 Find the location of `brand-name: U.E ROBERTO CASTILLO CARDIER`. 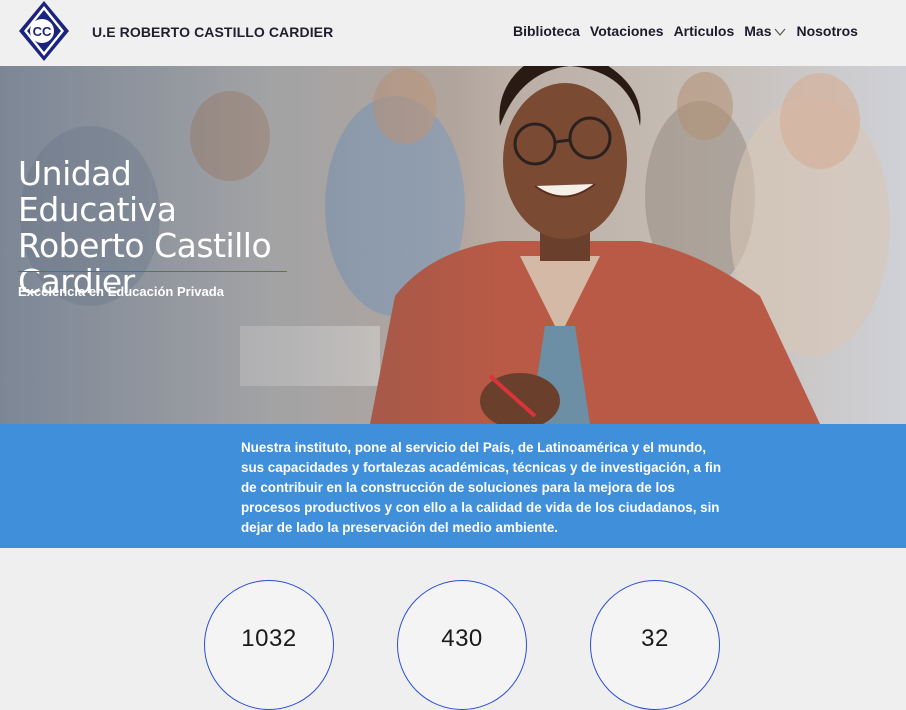

brand-name: U.E ROBERTO CASTILLO CARDIER is located at coordinates (212, 32).